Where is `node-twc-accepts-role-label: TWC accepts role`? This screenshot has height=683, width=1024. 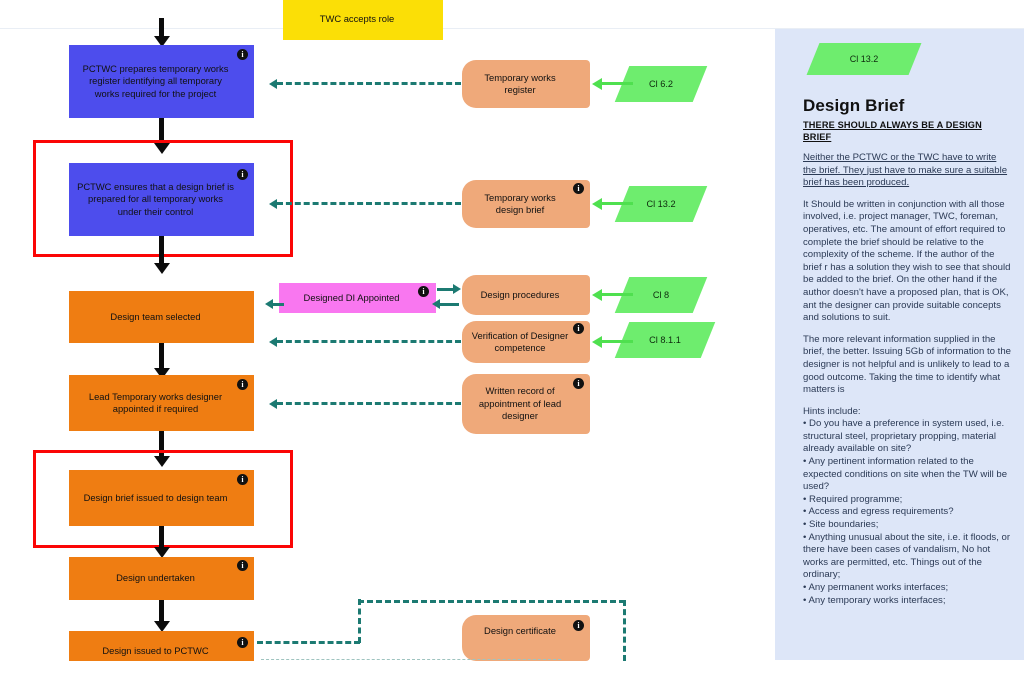 node-twc-accepts-role-label: TWC accepts role is located at coordinates (357, 18).